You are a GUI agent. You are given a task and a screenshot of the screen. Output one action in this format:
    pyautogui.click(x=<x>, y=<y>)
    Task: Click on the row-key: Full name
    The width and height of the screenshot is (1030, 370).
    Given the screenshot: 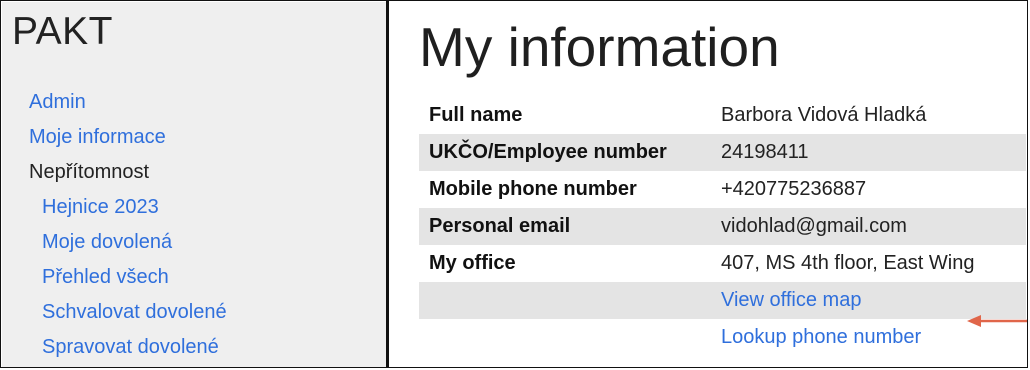 What is the action you would take?
    pyautogui.click(x=476, y=115)
    